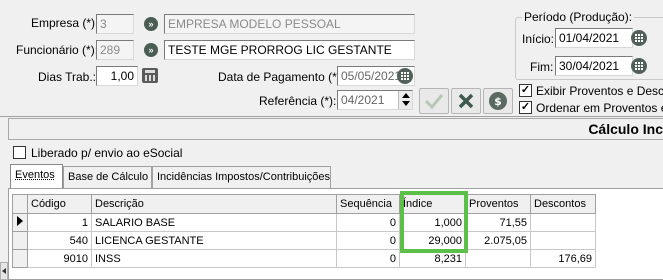  What do you see at coordinates (405, 100) in the screenshot?
I see `referencia-spinner` at bounding box center [405, 100].